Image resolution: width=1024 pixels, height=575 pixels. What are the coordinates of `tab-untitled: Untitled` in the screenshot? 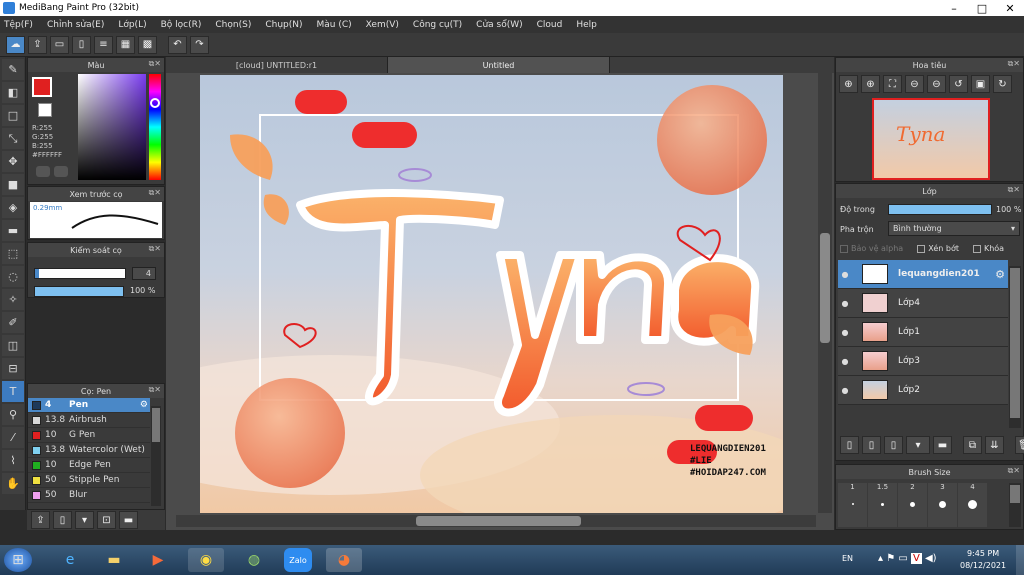 It's located at (499, 65).